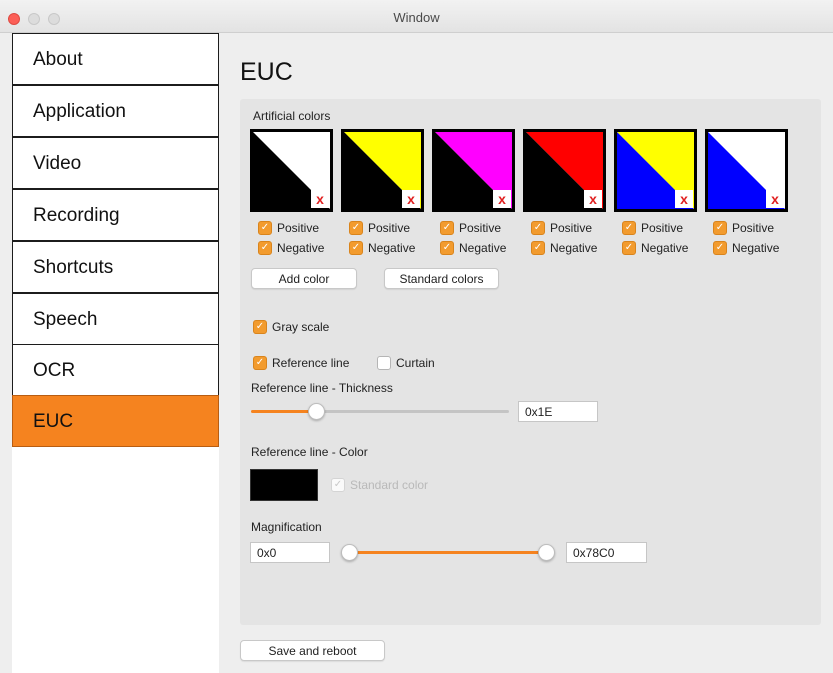 The image size is (833, 673). What do you see at coordinates (312, 650) in the screenshot?
I see `save-and-reboot-button: Save and reboot` at bounding box center [312, 650].